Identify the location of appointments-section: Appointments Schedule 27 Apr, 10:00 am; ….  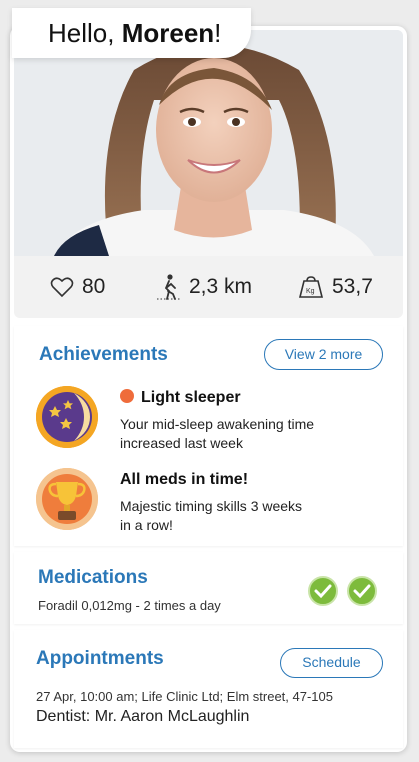
(208, 689).